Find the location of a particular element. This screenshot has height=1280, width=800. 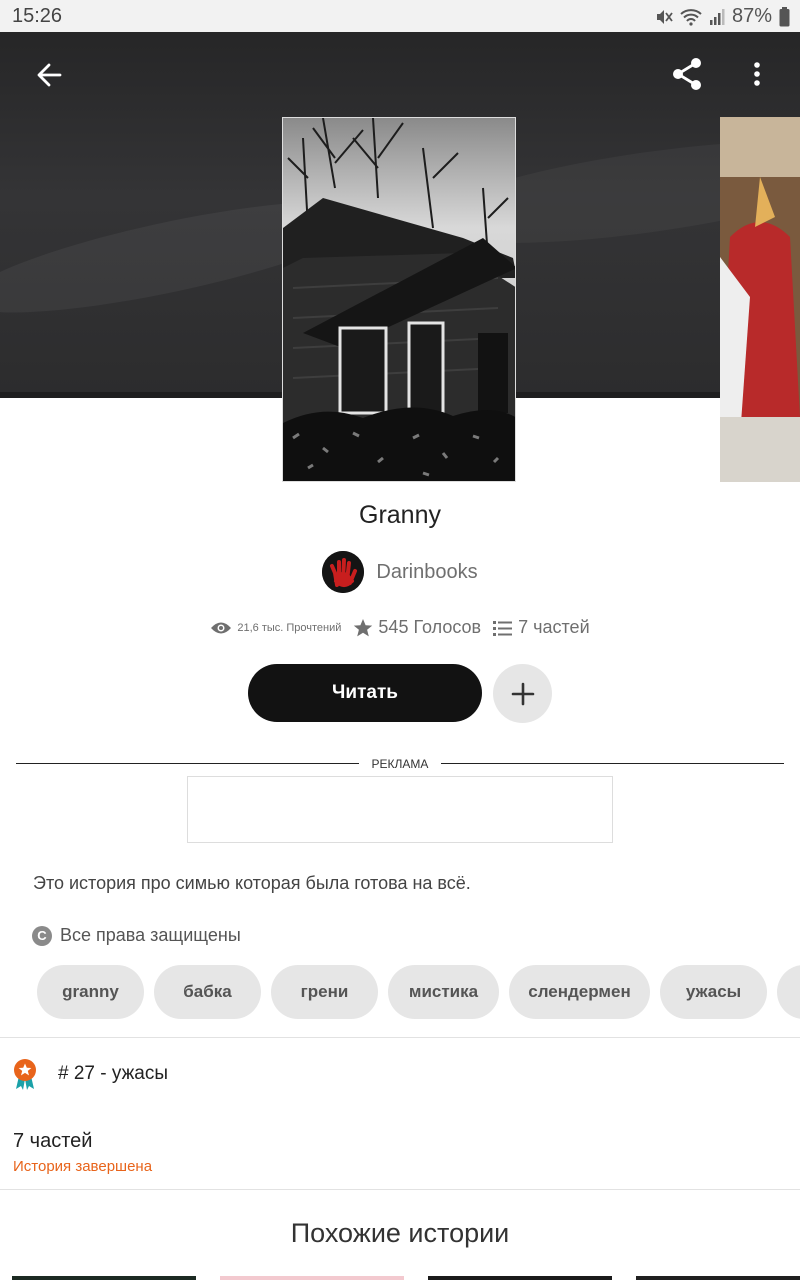

ad-label: РЕКЛАМА is located at coordinates (400, 764).